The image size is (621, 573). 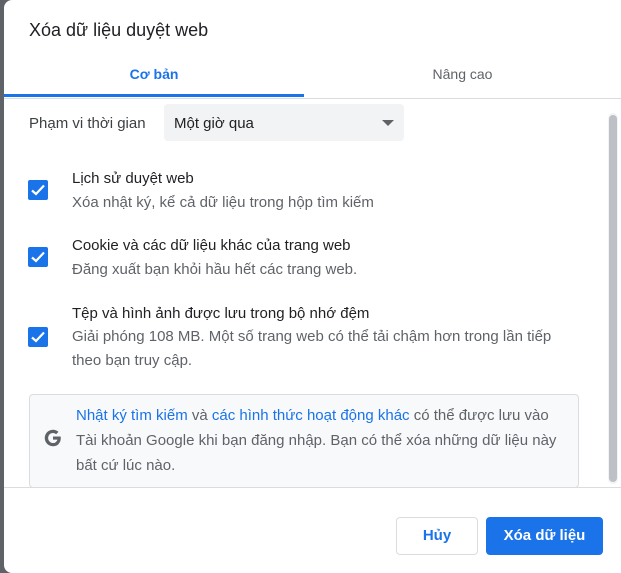 What do you see at coordinates (462, 74) in the screenshot?
I see `tab-advanced: Nâng cao` at bounding box center [462, 74].